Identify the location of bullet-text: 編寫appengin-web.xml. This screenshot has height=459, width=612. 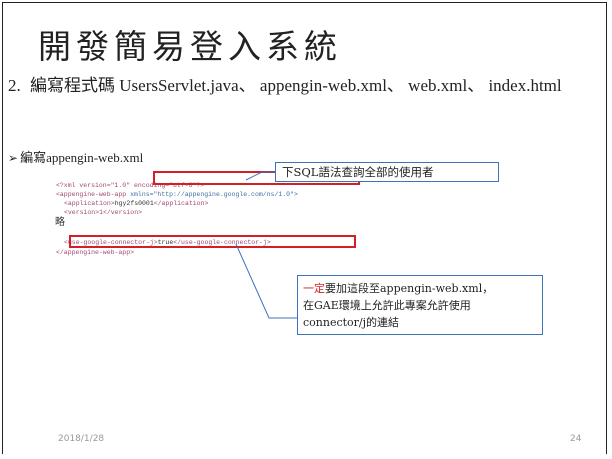
(82, 157).